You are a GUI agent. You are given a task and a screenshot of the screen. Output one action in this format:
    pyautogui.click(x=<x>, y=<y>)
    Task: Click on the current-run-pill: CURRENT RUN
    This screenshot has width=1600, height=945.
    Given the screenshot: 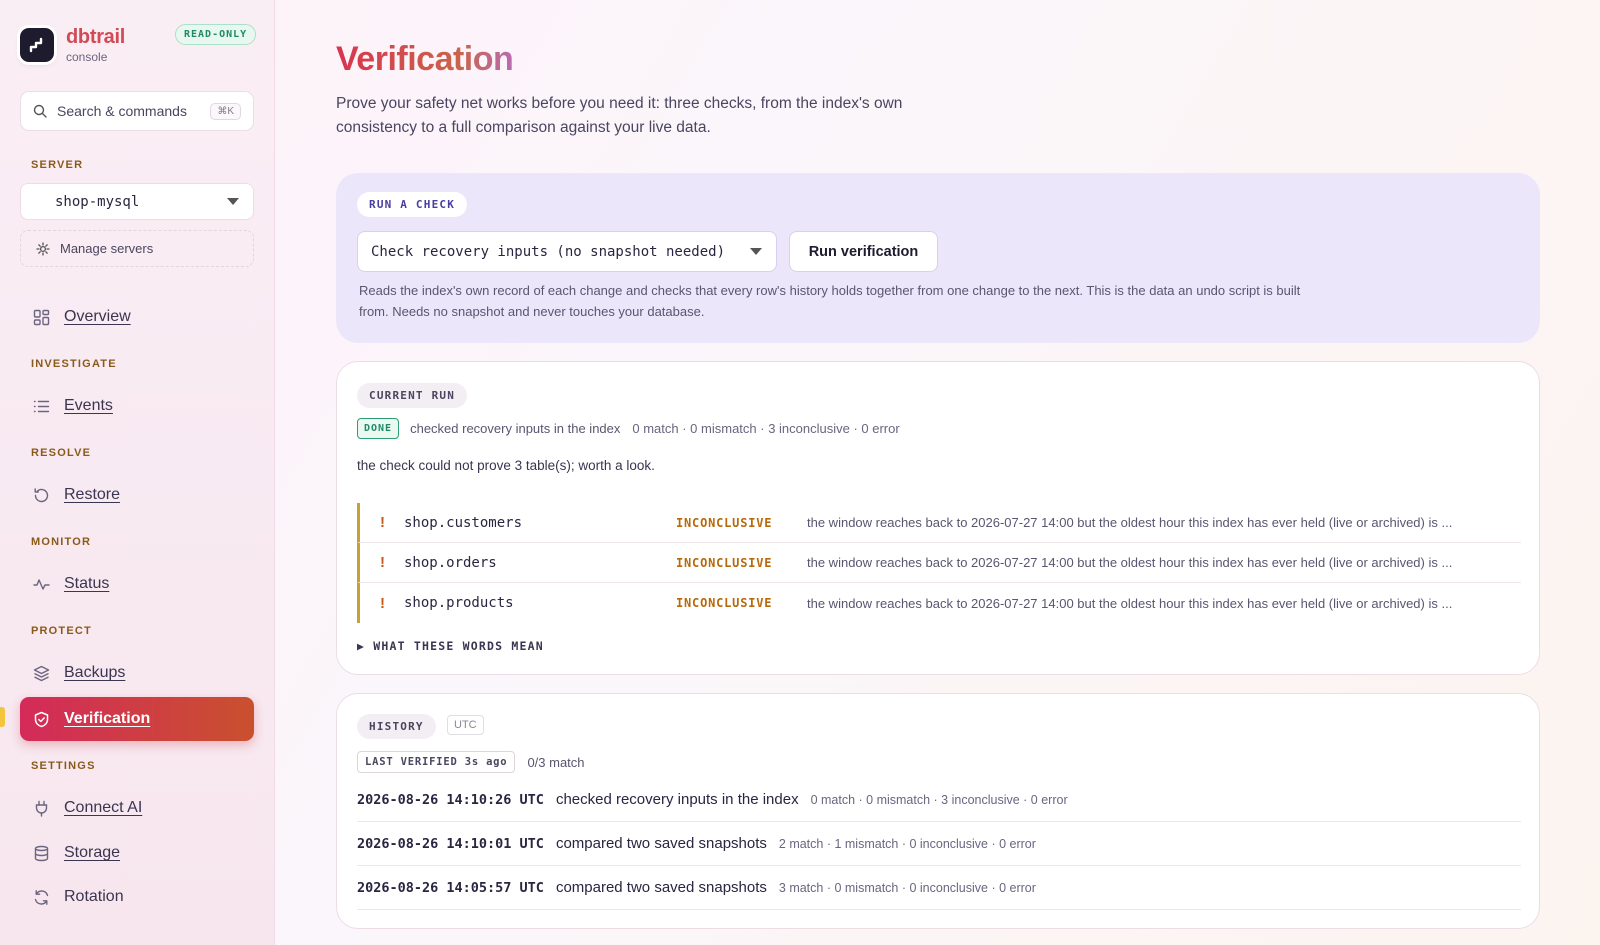 What is the action you would take?
    pyautogui.click(x=412, y=395)
    